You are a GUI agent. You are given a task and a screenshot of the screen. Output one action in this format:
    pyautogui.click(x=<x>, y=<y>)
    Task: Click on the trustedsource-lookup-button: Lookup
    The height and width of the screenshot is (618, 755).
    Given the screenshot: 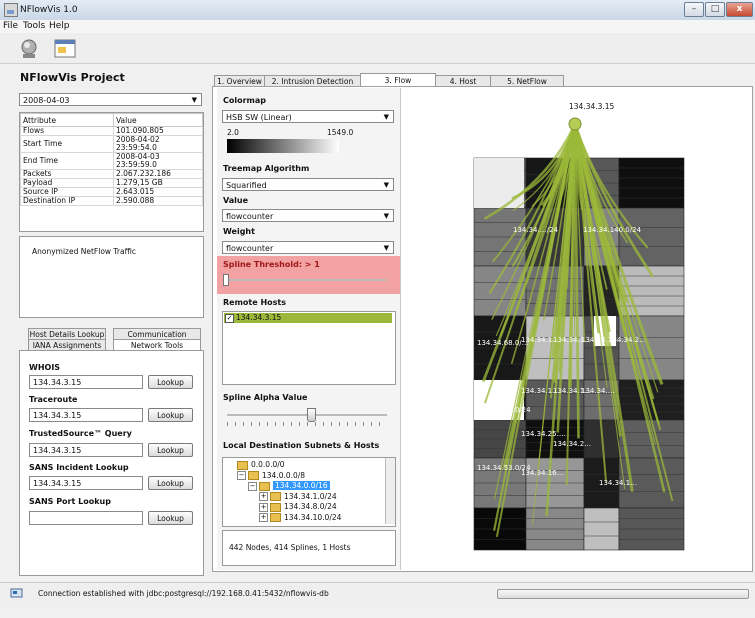 What is the action you would take?
    pyautogui.click(x=170, y=450)
    